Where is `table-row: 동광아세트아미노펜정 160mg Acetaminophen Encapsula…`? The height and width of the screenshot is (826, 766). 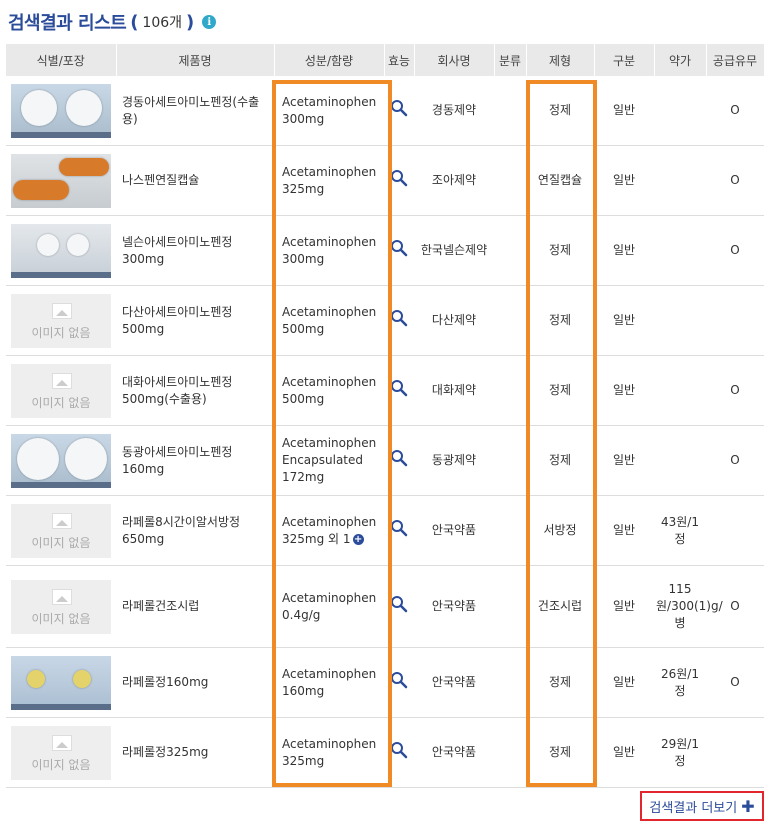
table-row: 동광아세트아미노펜정 160mg Acetaminophen Encapsula… is located at coordinates (385, 460).